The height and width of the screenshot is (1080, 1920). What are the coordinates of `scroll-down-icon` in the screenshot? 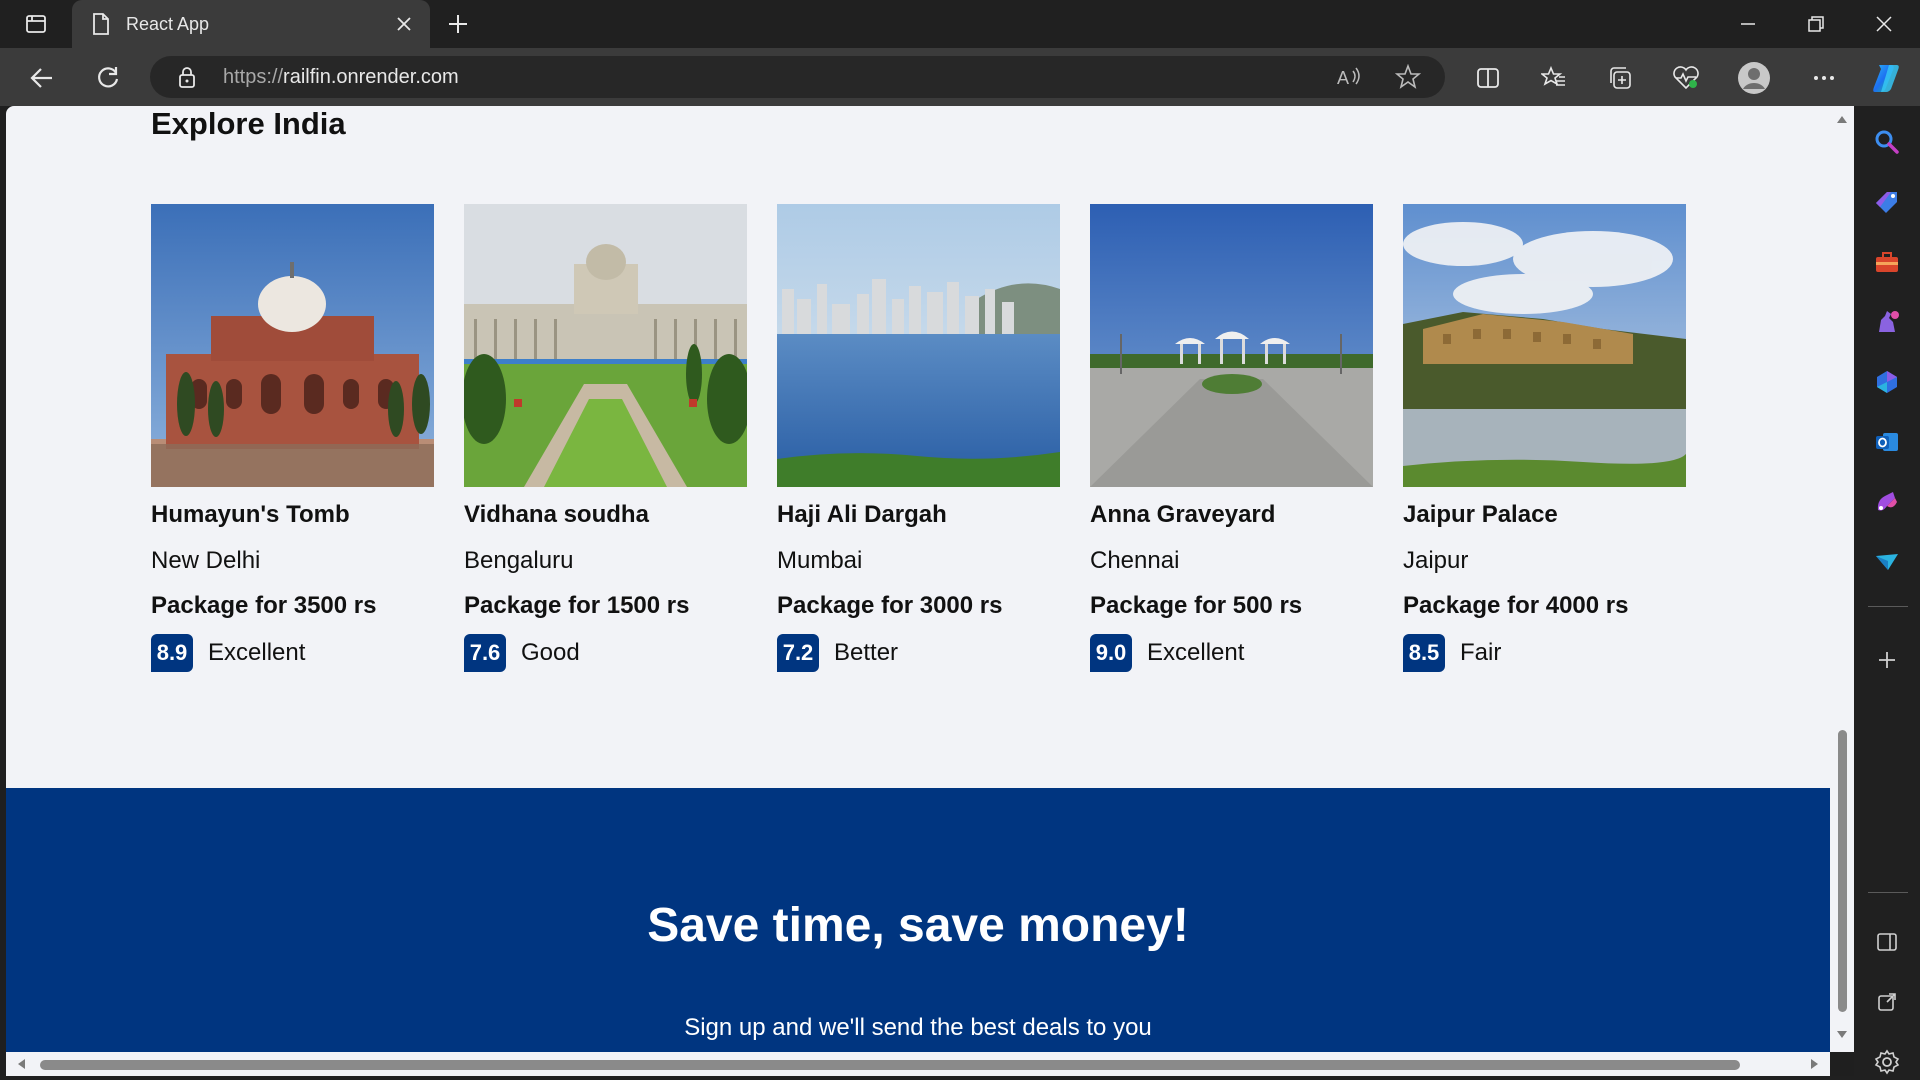 It's located at (1842, 1035).